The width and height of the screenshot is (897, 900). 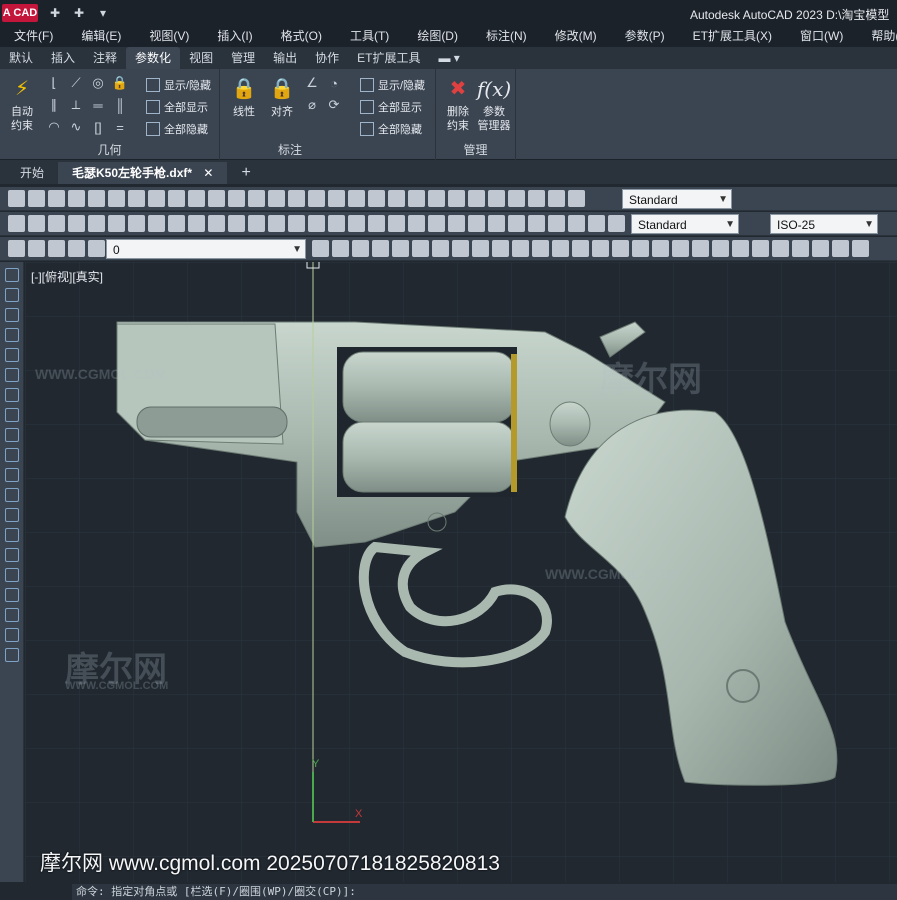 I want to click on hatch-icon, so click(x=12, y=555).